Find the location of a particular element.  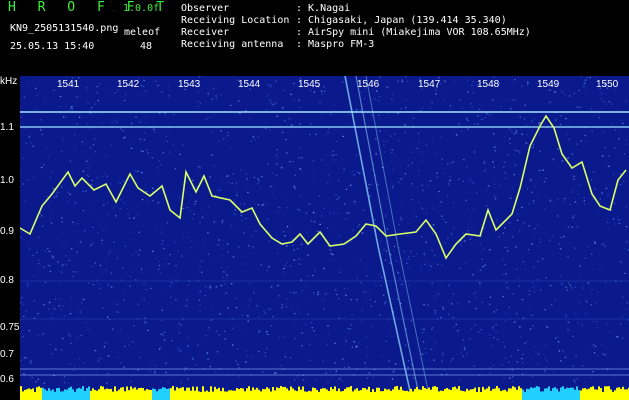

antenna-value: : Maspro FM-3 is located at coordinates (335, 44).